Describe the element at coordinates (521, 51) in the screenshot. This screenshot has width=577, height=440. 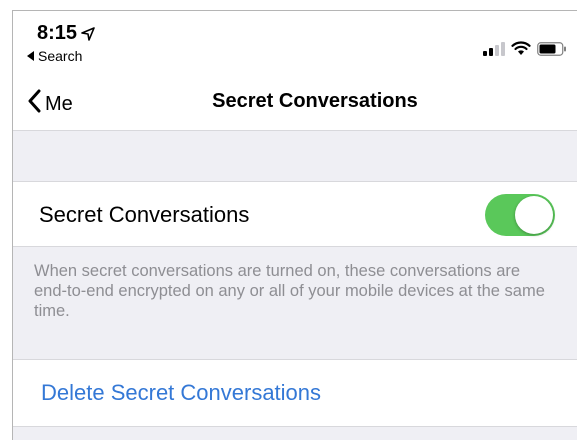
I see `wifi-icon` at that location.